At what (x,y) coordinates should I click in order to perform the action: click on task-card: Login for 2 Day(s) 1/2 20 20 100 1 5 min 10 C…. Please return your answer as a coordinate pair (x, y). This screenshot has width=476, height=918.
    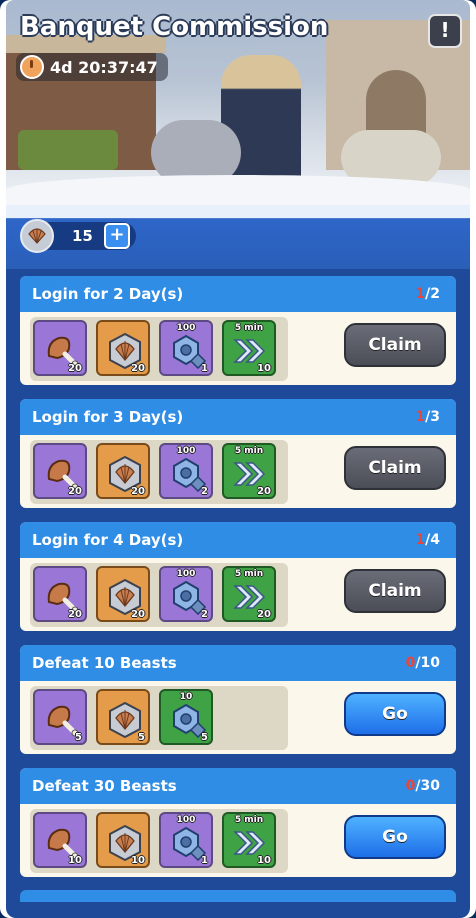
    Looking at the image, I should click on (238, 330).